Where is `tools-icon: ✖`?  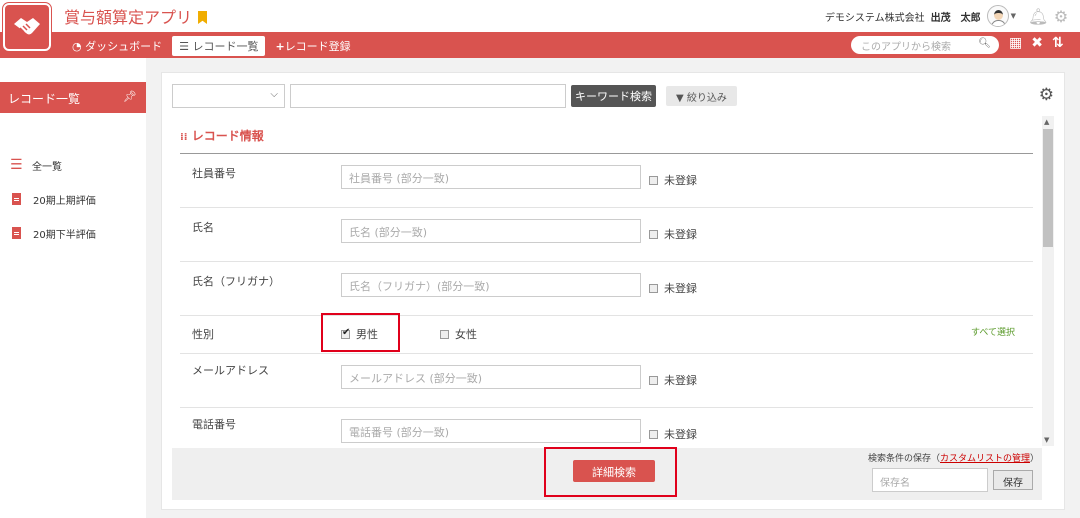
tools-icon: ✖ is located at coordinates (1037, 43).